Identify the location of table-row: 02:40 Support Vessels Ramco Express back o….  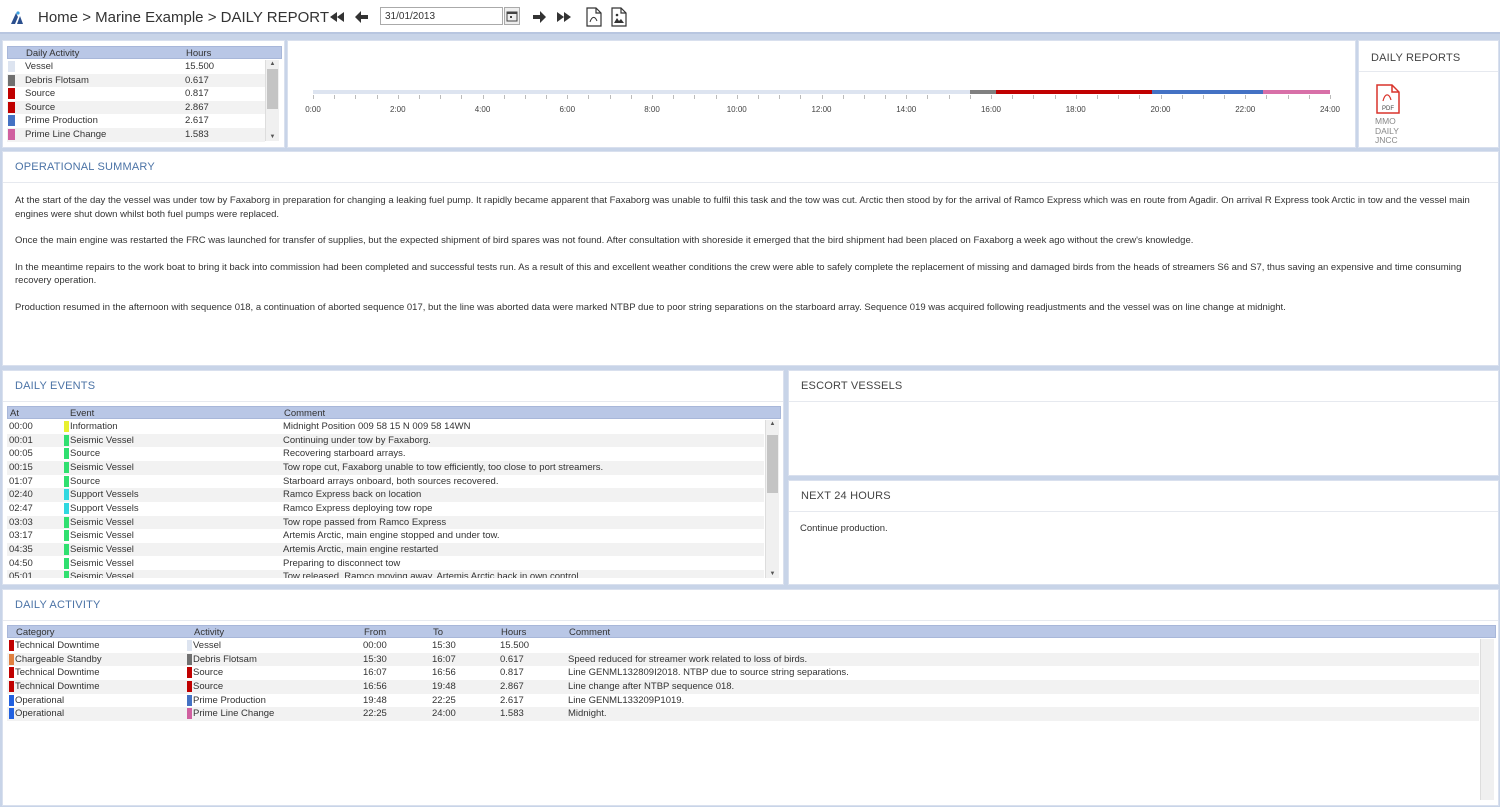
(385, 495).